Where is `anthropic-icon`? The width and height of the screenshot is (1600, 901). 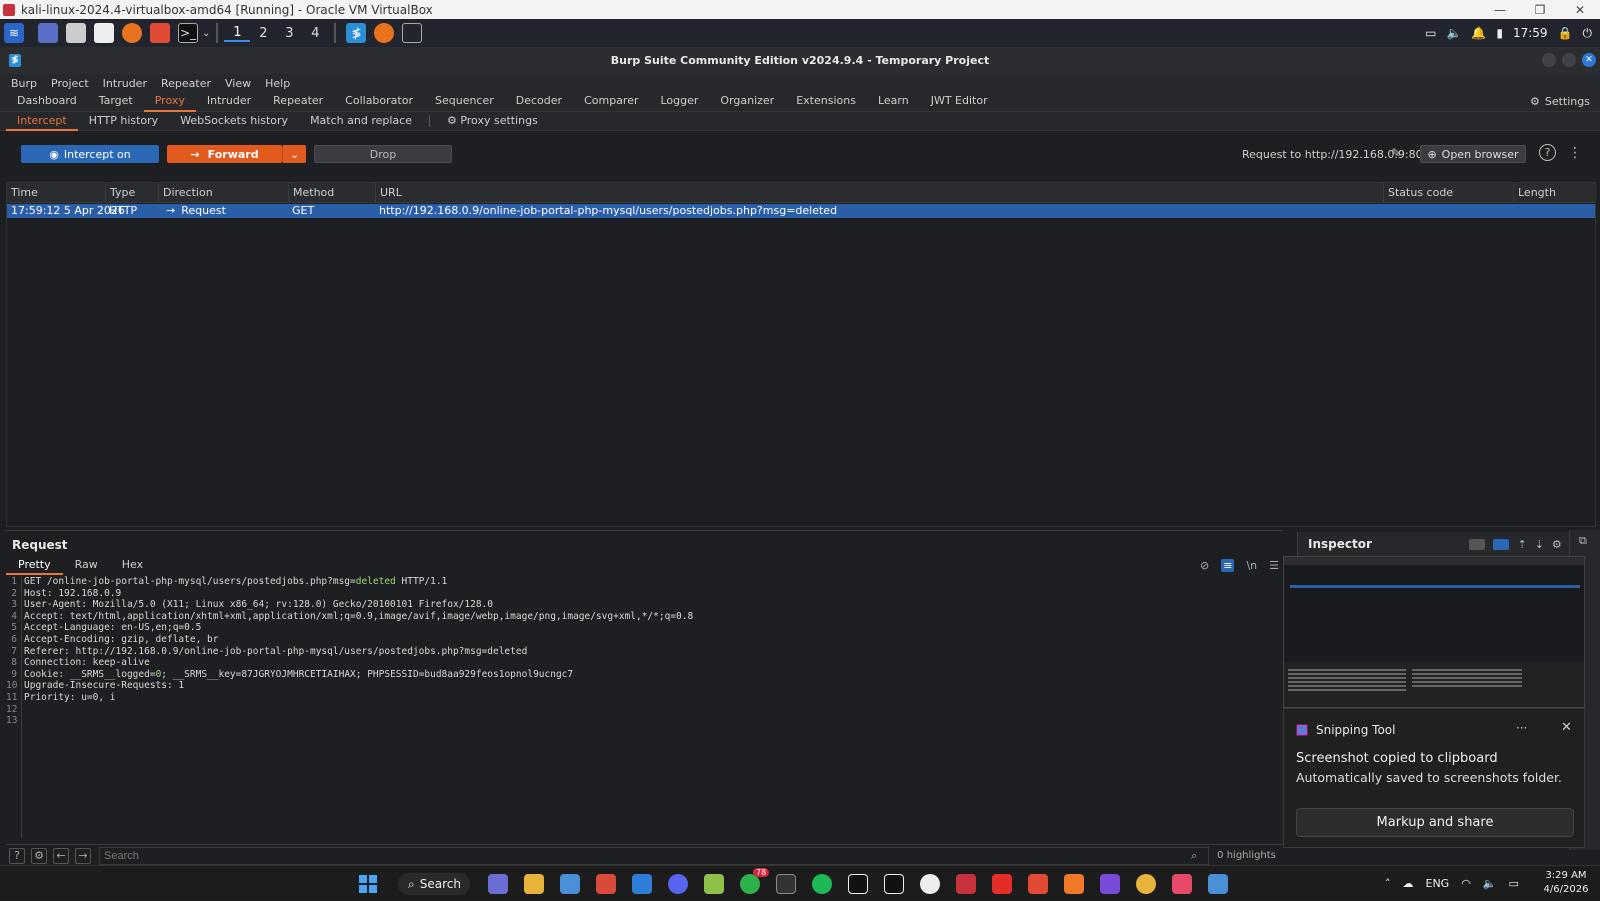 anthropic-icon is located at coordinates (894, 884).